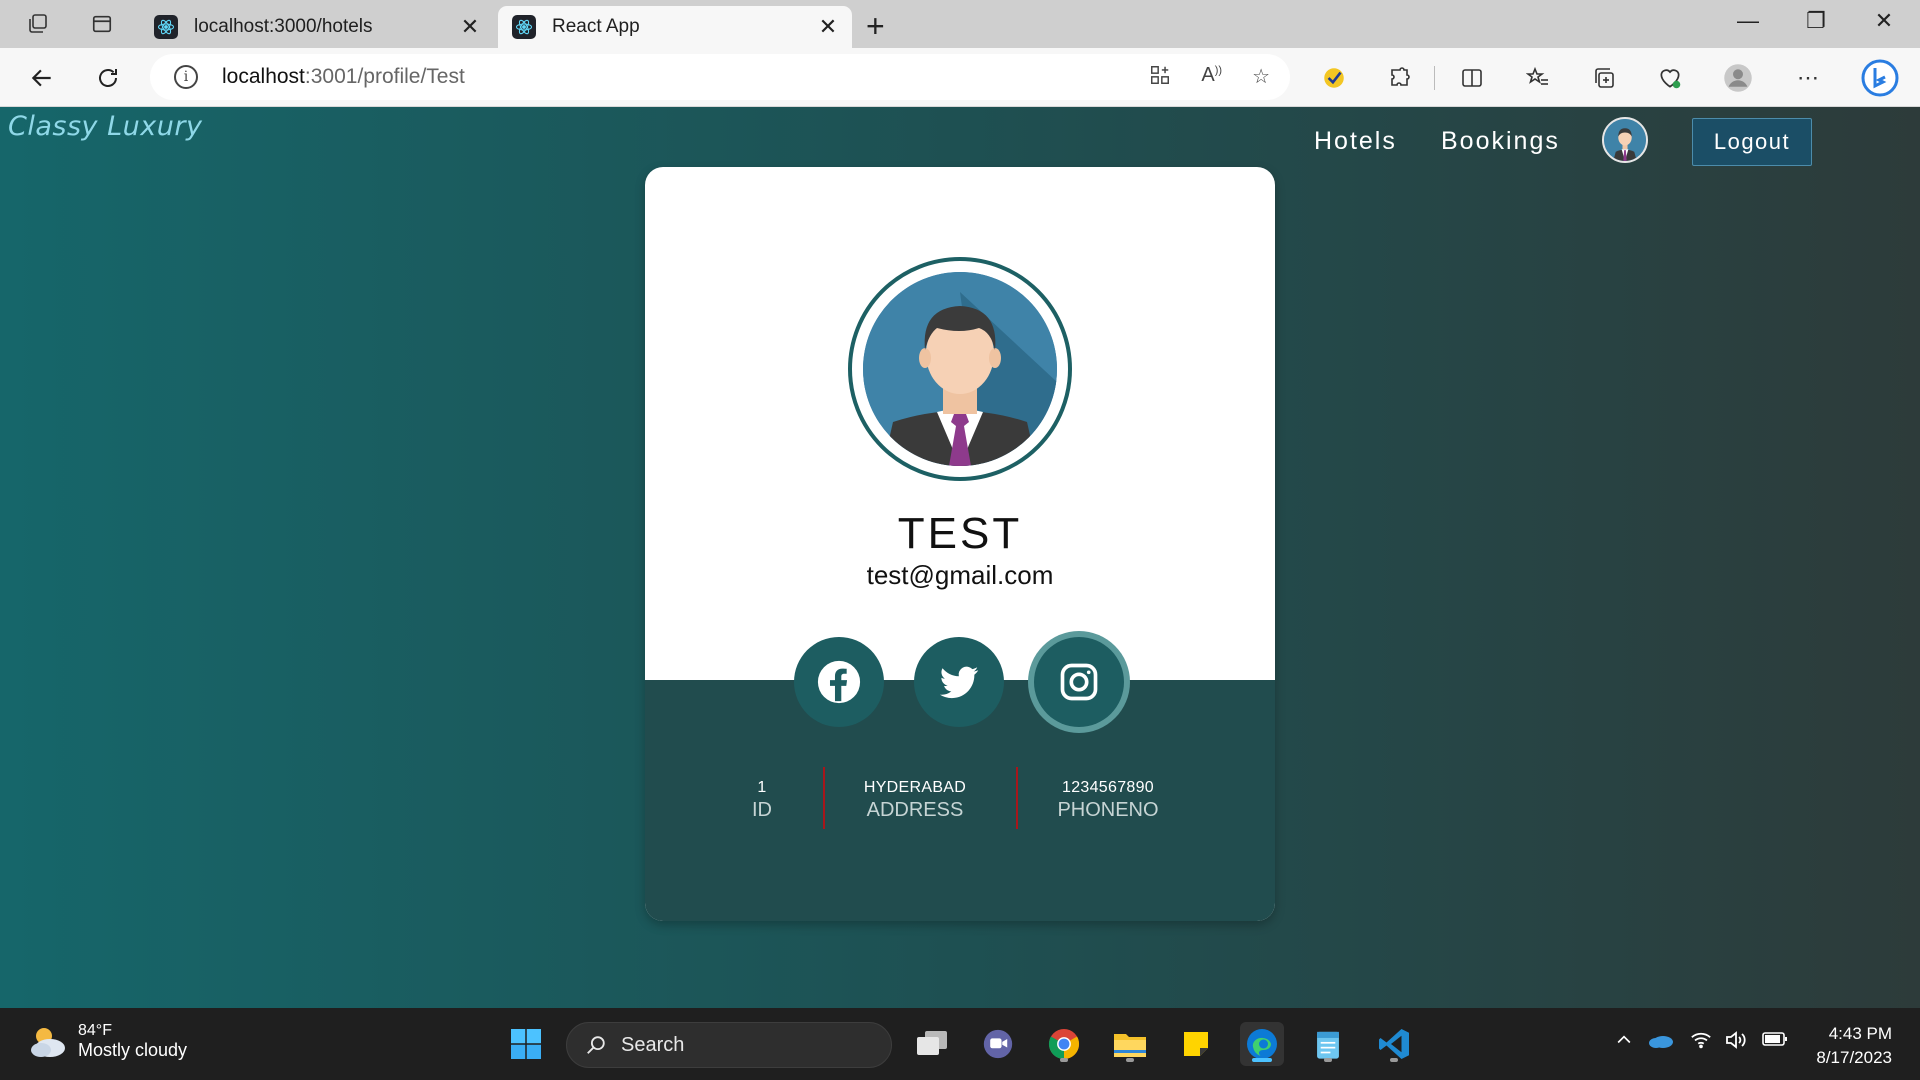 The width and height of the screenshot is (1920, 1080). What do you see at coordinates (1670, 78) in the screenshot?
I see `browser-essentials-icon` at bounding box center [1670, 78].